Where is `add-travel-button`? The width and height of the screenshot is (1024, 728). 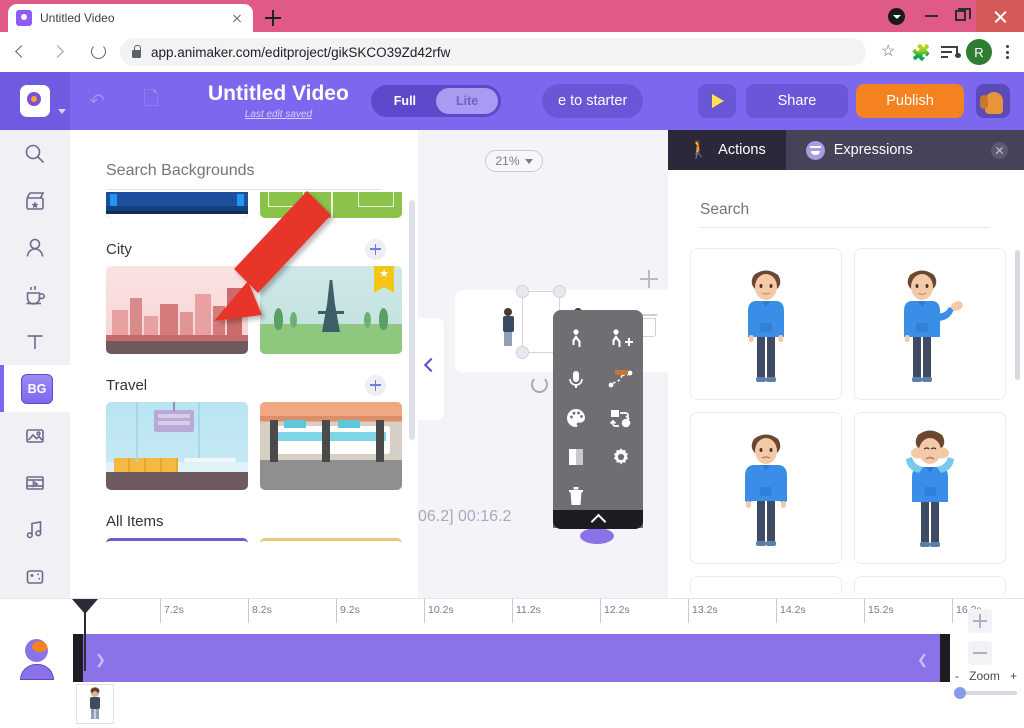 add-travel-button is located at coordinates (375, 385).